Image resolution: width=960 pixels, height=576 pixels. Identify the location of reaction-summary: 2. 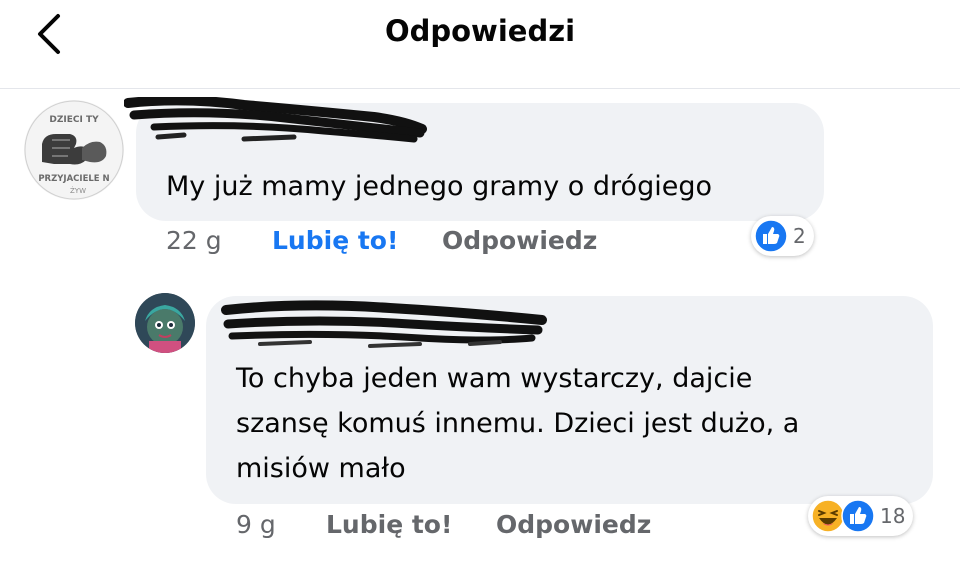
(782, 236).